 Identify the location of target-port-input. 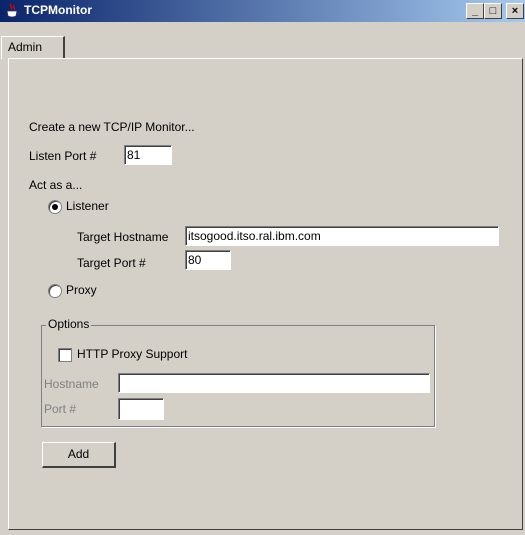
(208, 260).